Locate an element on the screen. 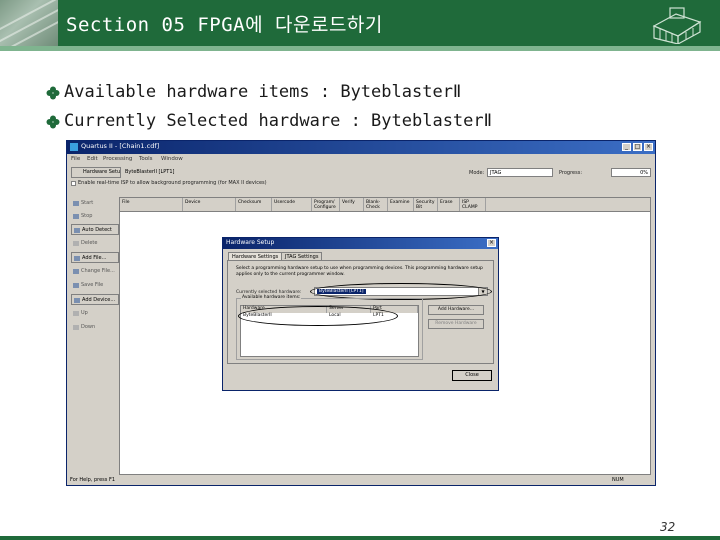  menu-edit: Edit is located at coordinates (92, 159).